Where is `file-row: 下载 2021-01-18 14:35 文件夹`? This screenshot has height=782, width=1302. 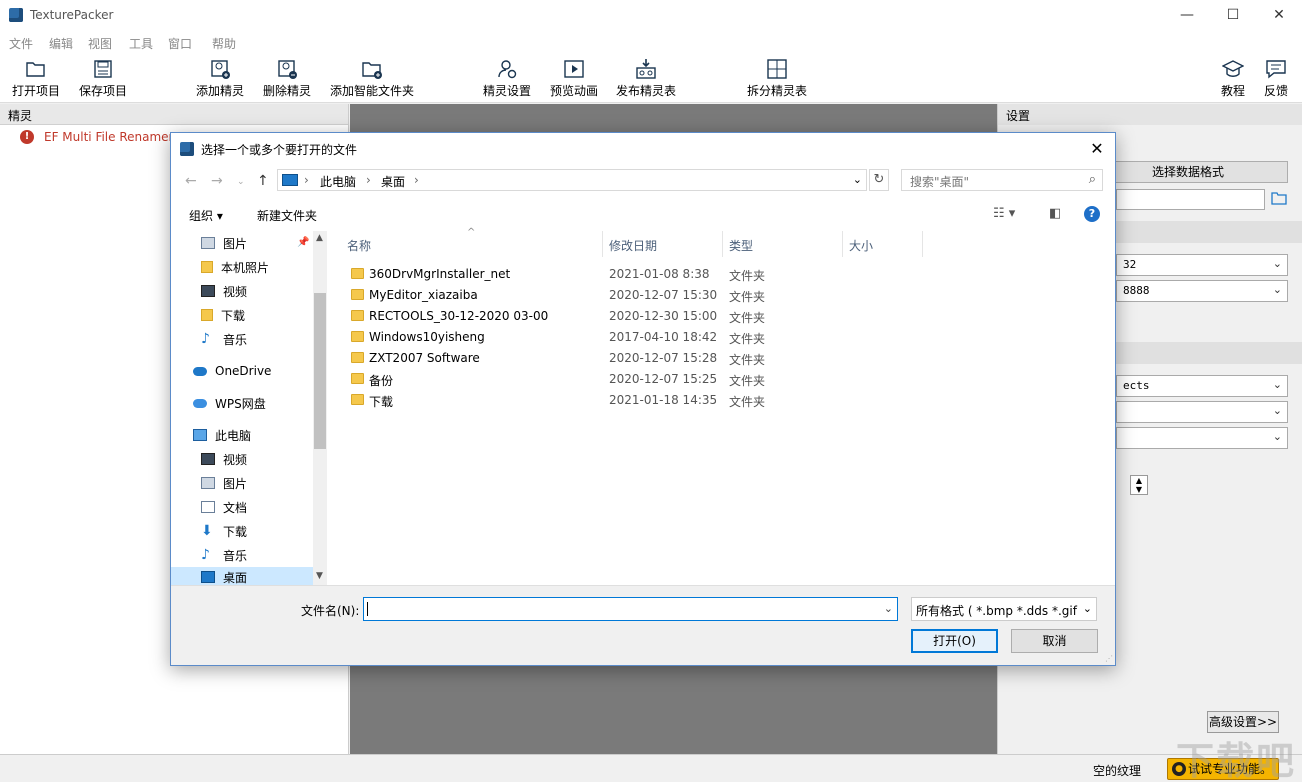 file-row: 下载 2021-01-18 14:35 文件夹 is located at coordinates (567, 400).